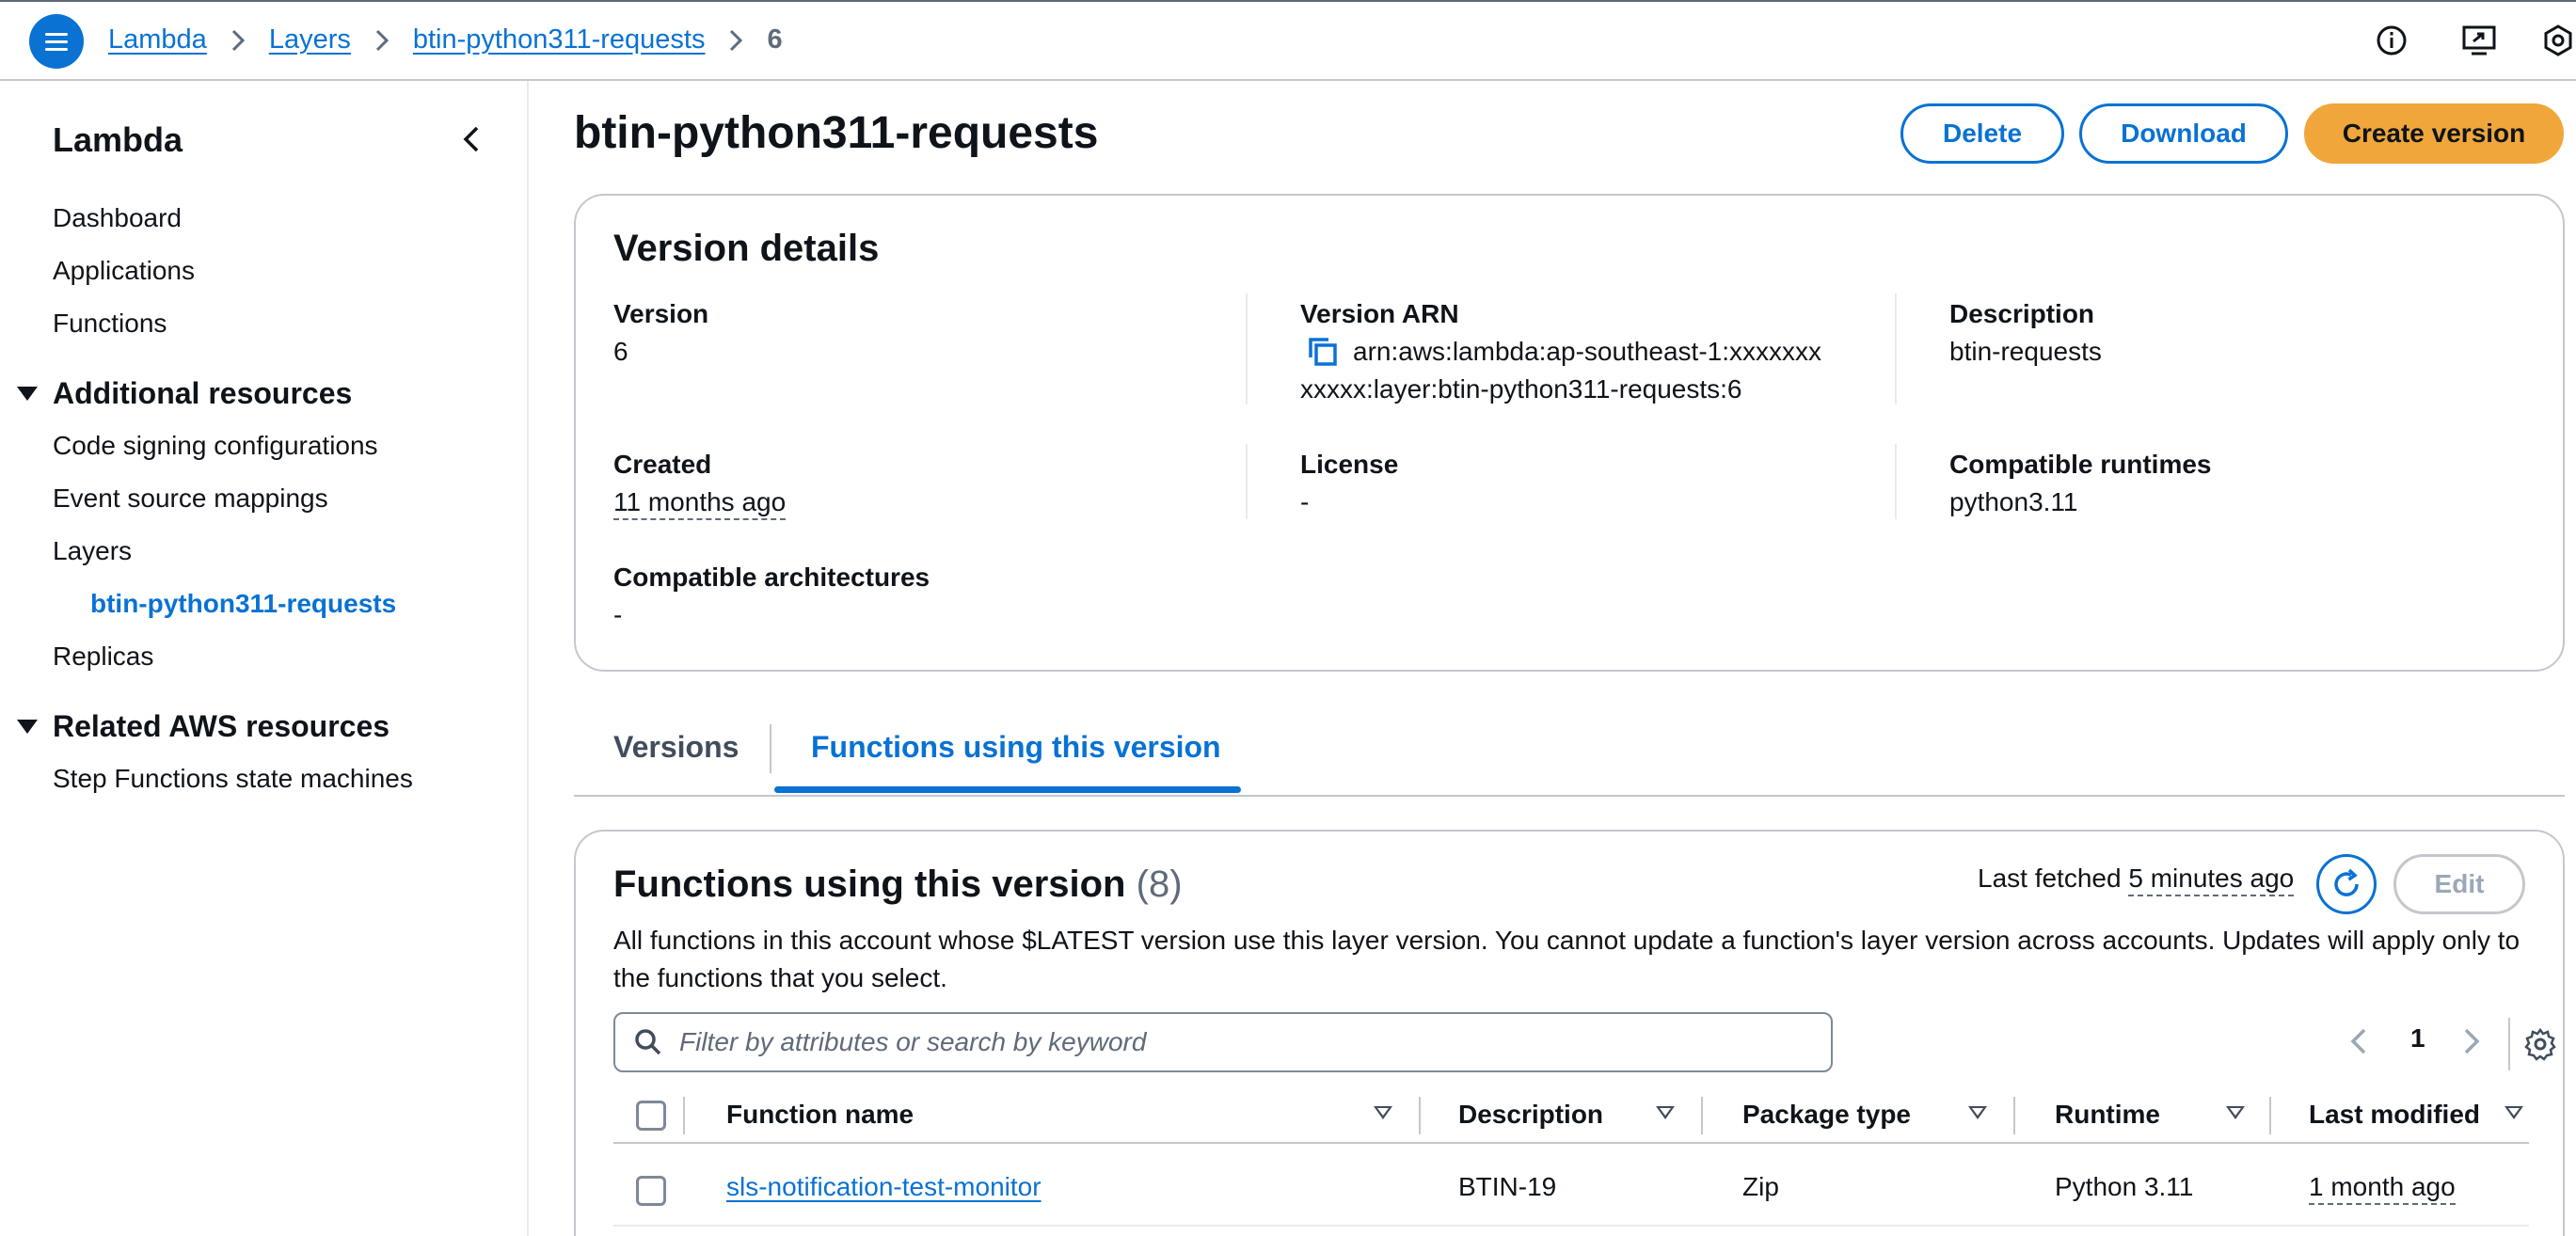 Image resolution: width=2576 pixels, height=1236 pixels. Describe the element at coordinates (1570, 796) in the screenshot. I see `tabs-baseline` at that location.